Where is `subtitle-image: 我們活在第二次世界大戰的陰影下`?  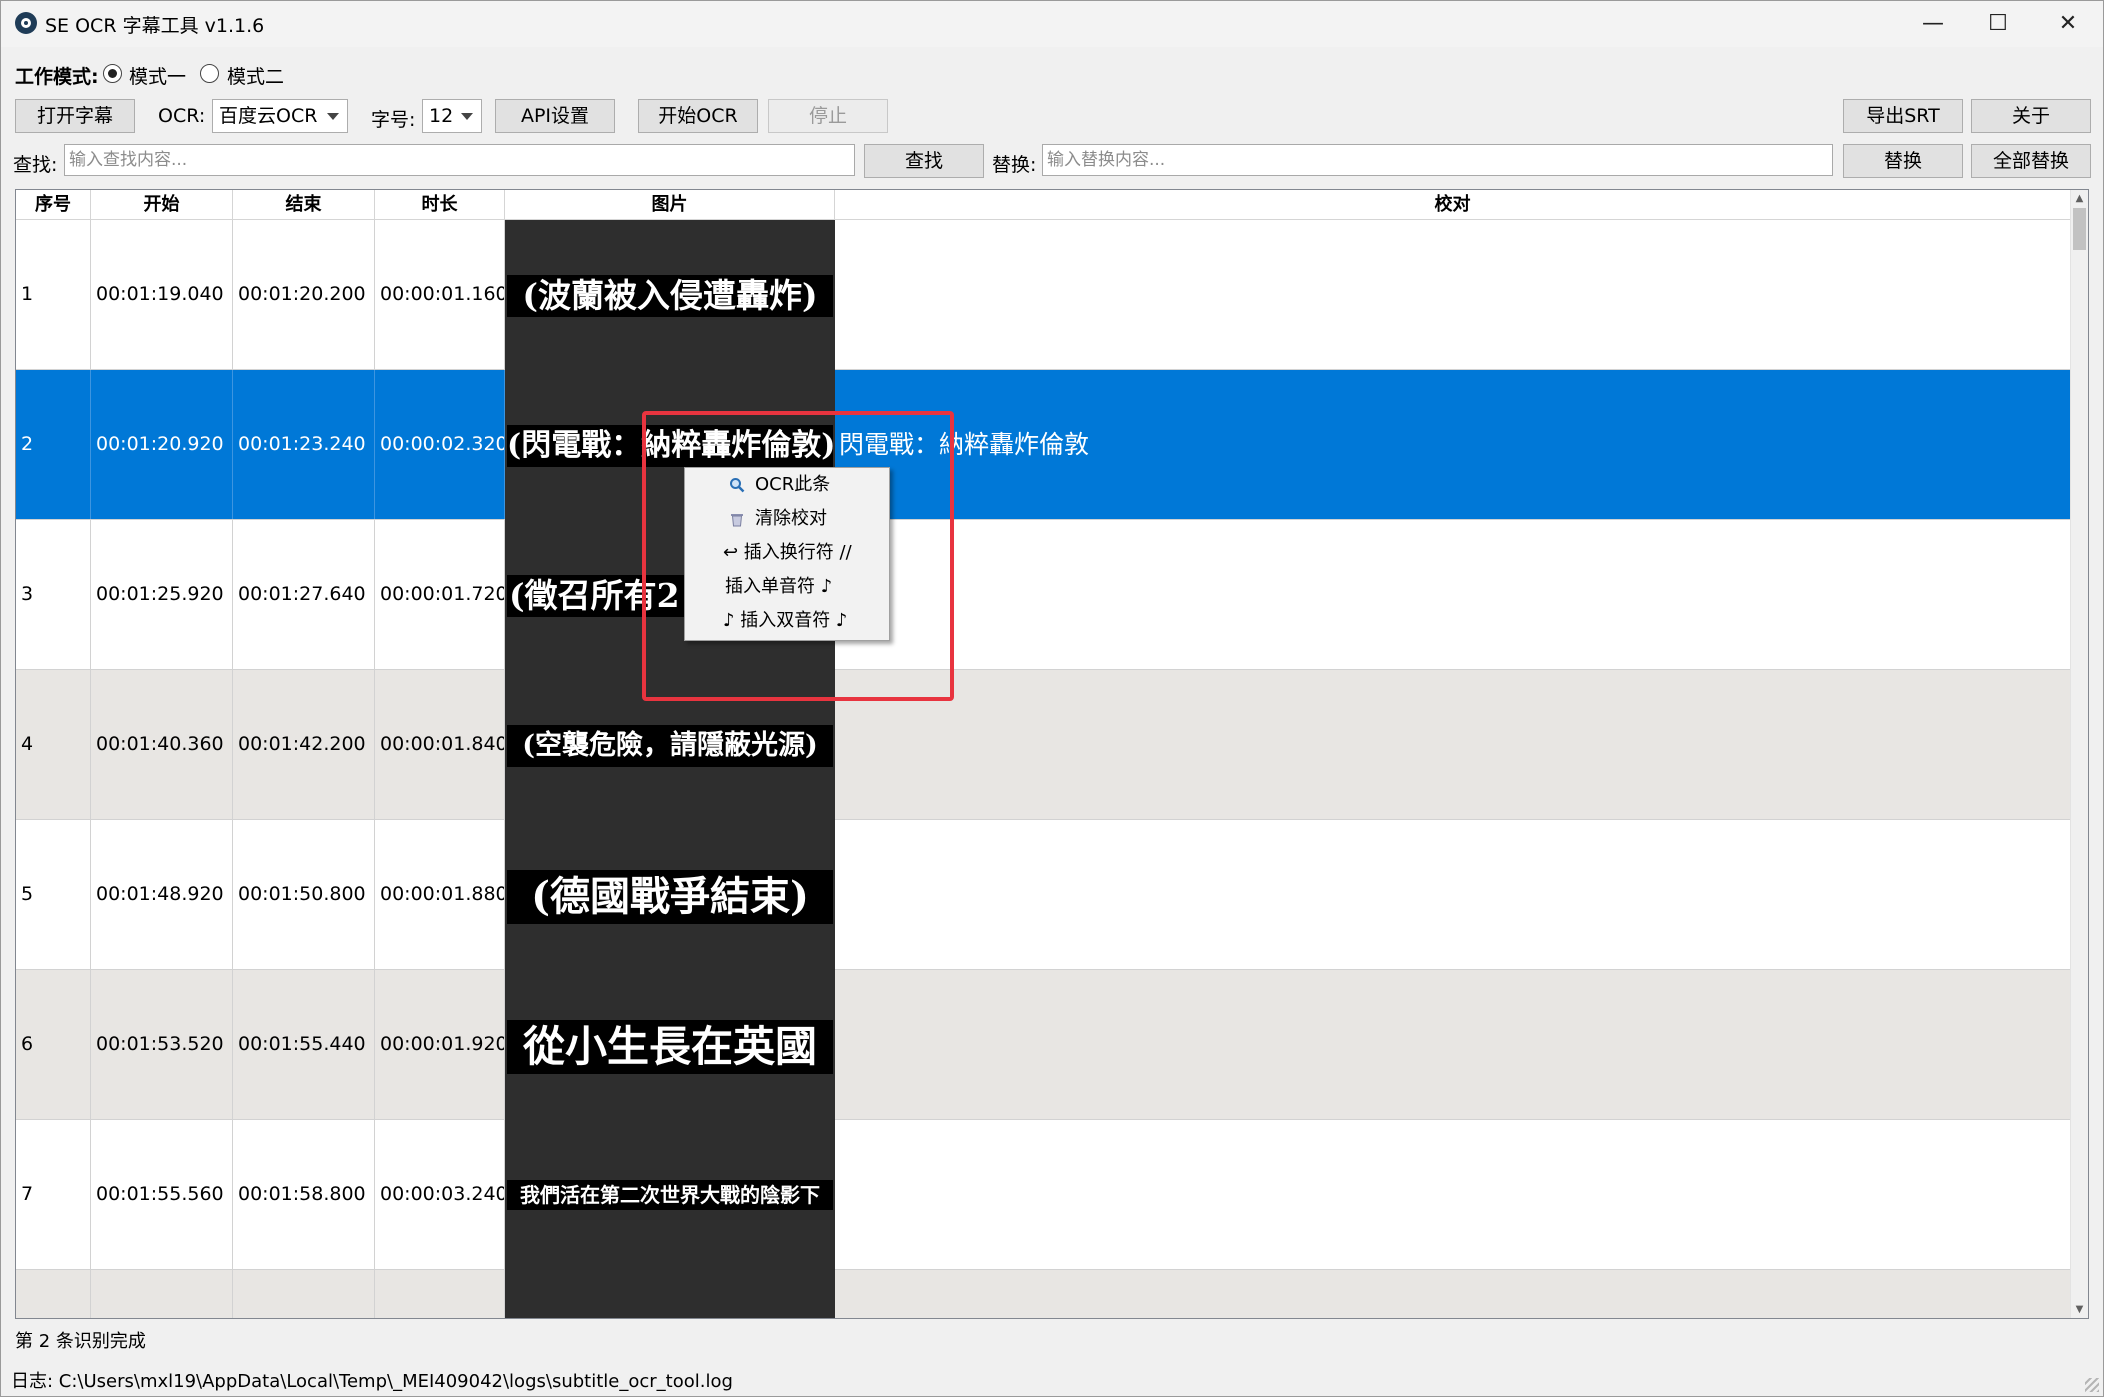 subtitle-image: 我們活在第二次世界大戰的陰影下 is located at coordinates (670, 1195).